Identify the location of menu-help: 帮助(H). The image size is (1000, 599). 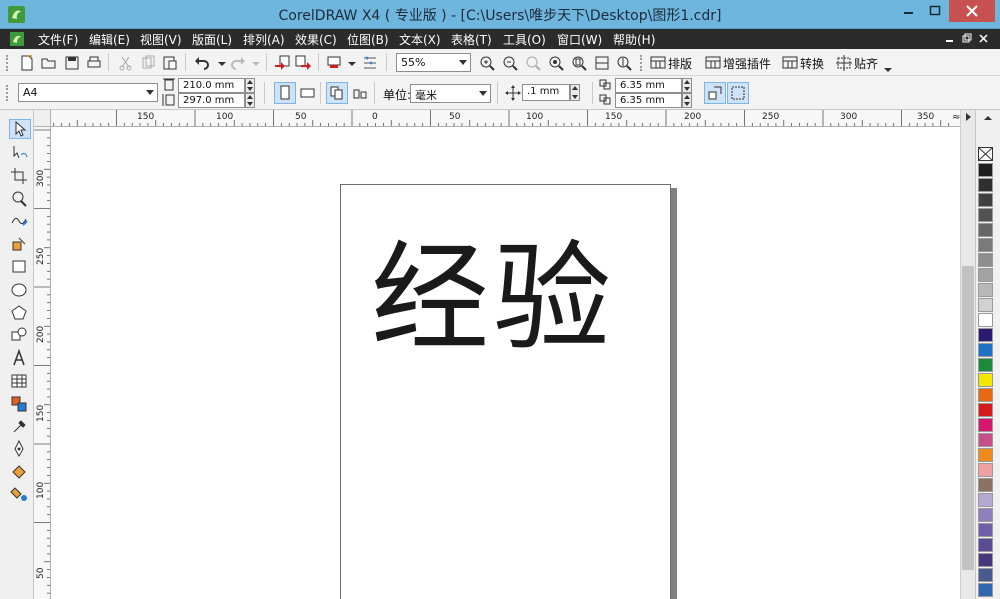
(634, 39).